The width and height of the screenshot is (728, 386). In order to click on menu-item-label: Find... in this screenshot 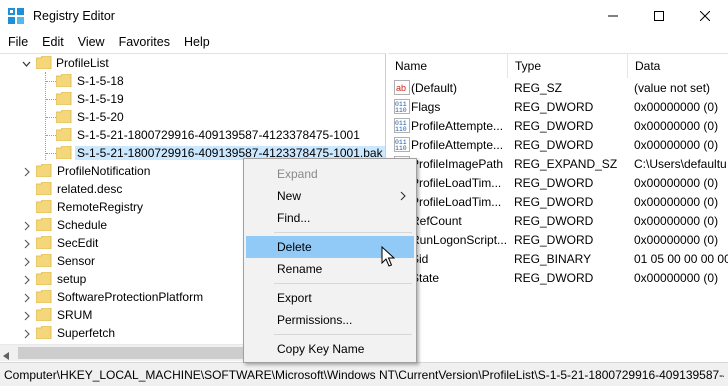, I will do `click(294, 218)`.